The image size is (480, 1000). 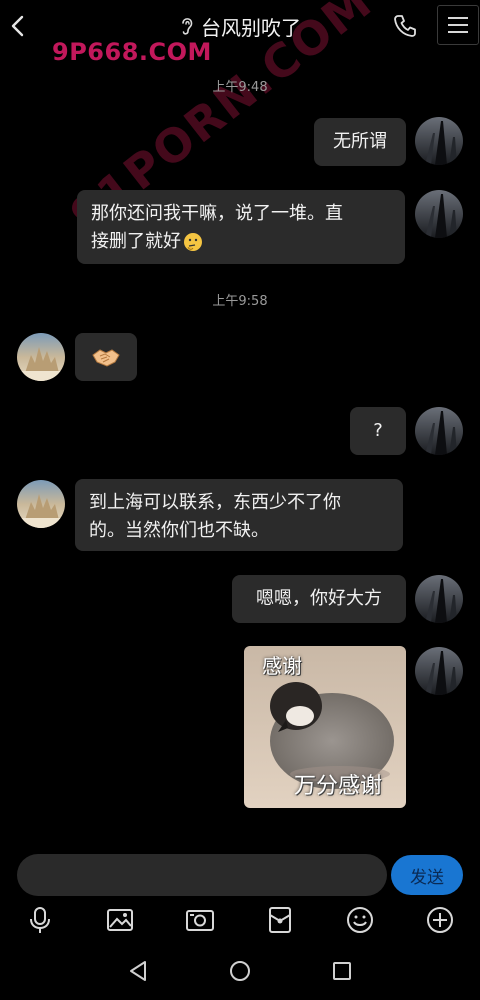 What do you see at coordinates (240, 87) in the screenshot?
I see `timestamp: 上午9:48` at bounding box center [240, 87].